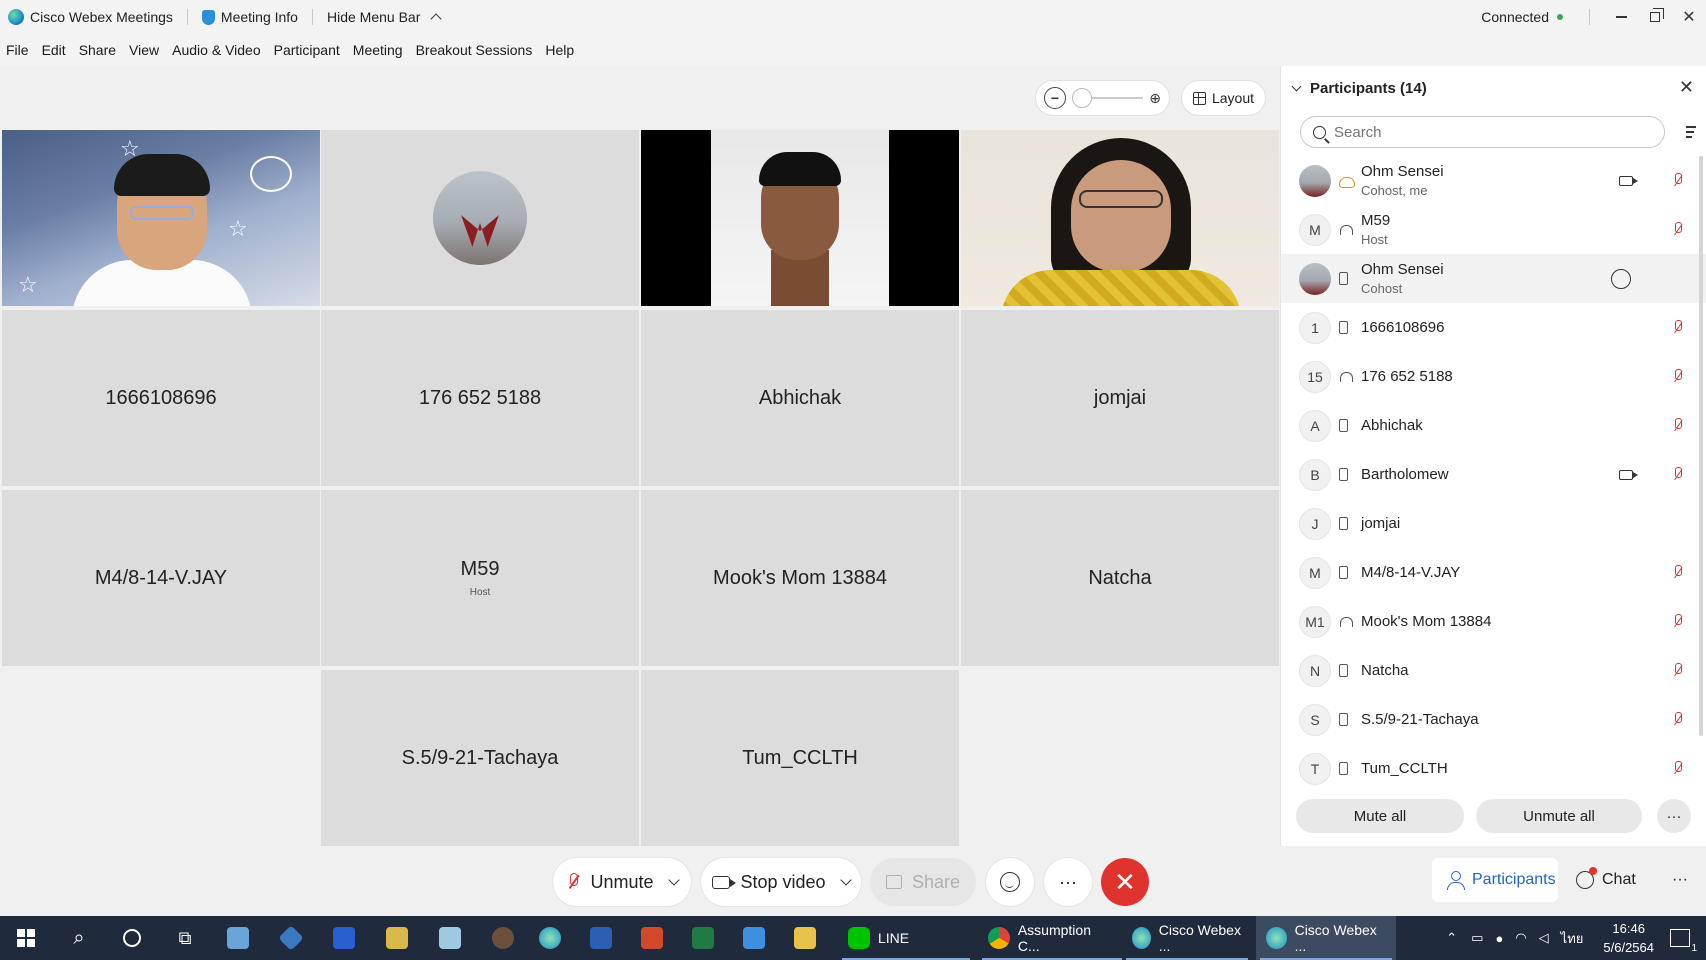  I want to click on participant-row: B Bartholomew, so click(1493, 474).